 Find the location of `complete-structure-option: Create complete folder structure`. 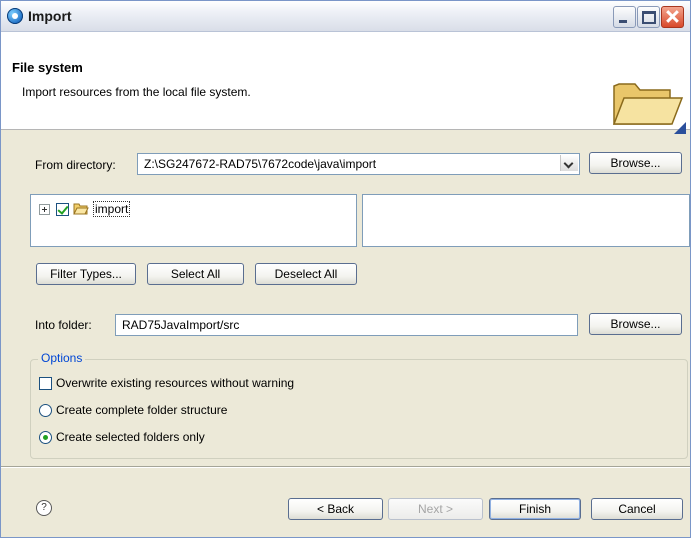

complete-structure-option: Create complete folder structure is located at coordinates (133, 410).